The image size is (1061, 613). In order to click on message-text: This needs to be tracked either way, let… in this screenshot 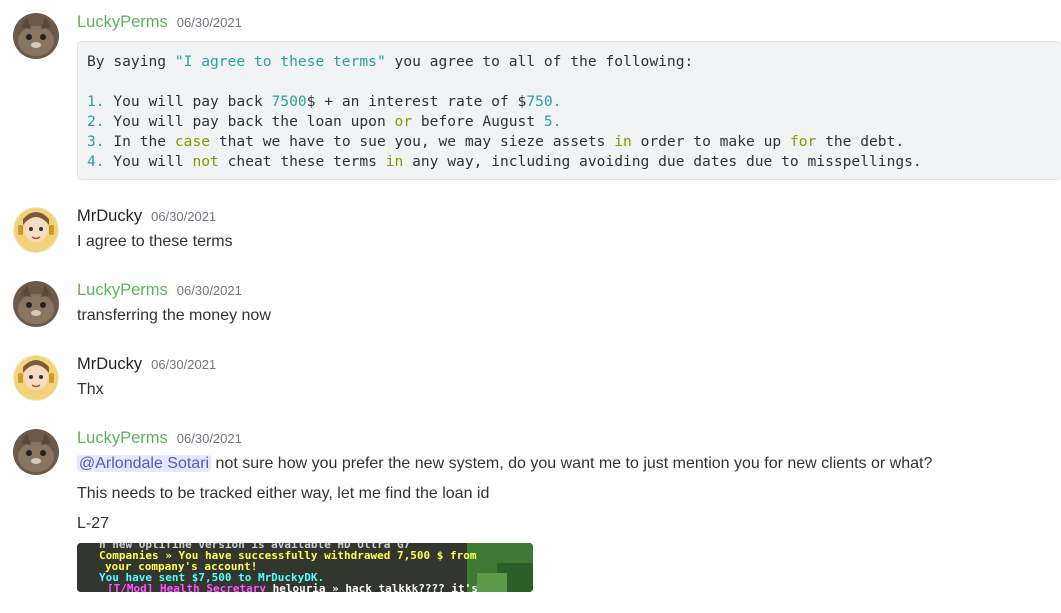, I will do `click(283, 493)`.